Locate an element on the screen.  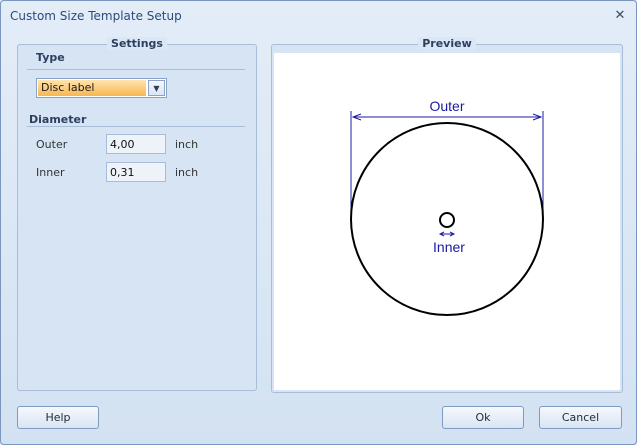
outer-circle is located at coordinates (447, 219).